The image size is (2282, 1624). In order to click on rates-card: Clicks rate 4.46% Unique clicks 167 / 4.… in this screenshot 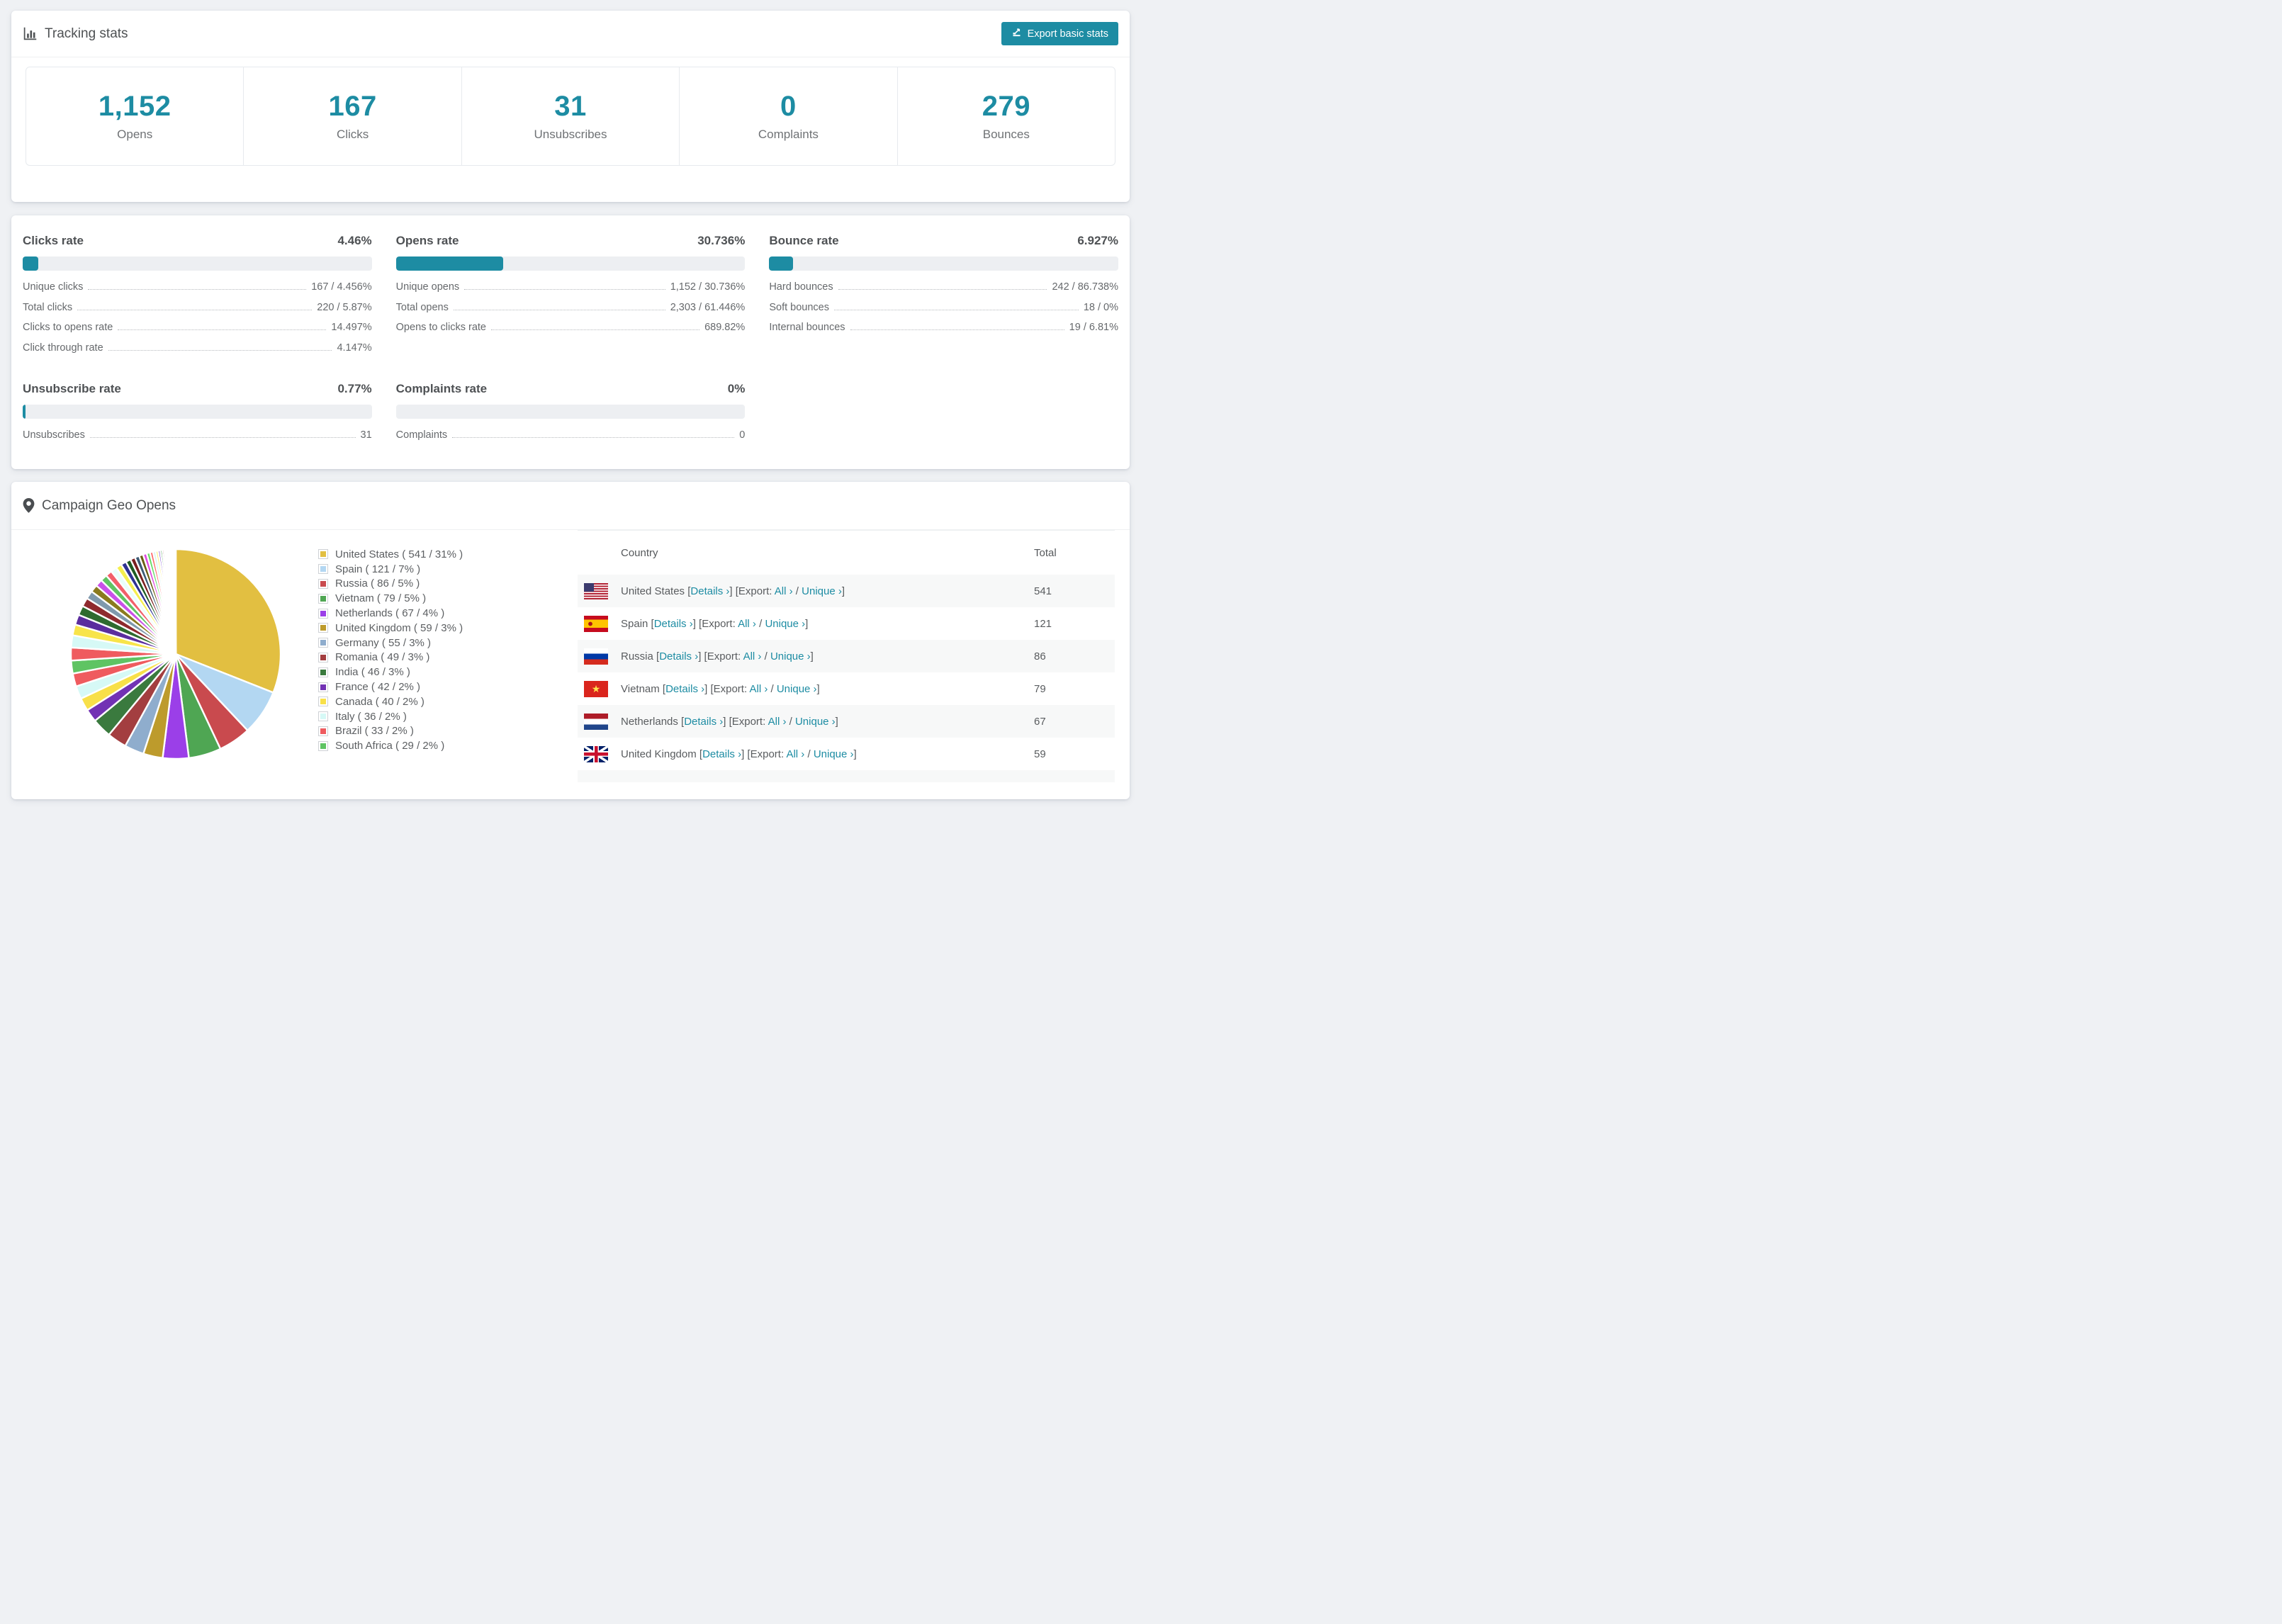, I will do `click(570, 342)`.